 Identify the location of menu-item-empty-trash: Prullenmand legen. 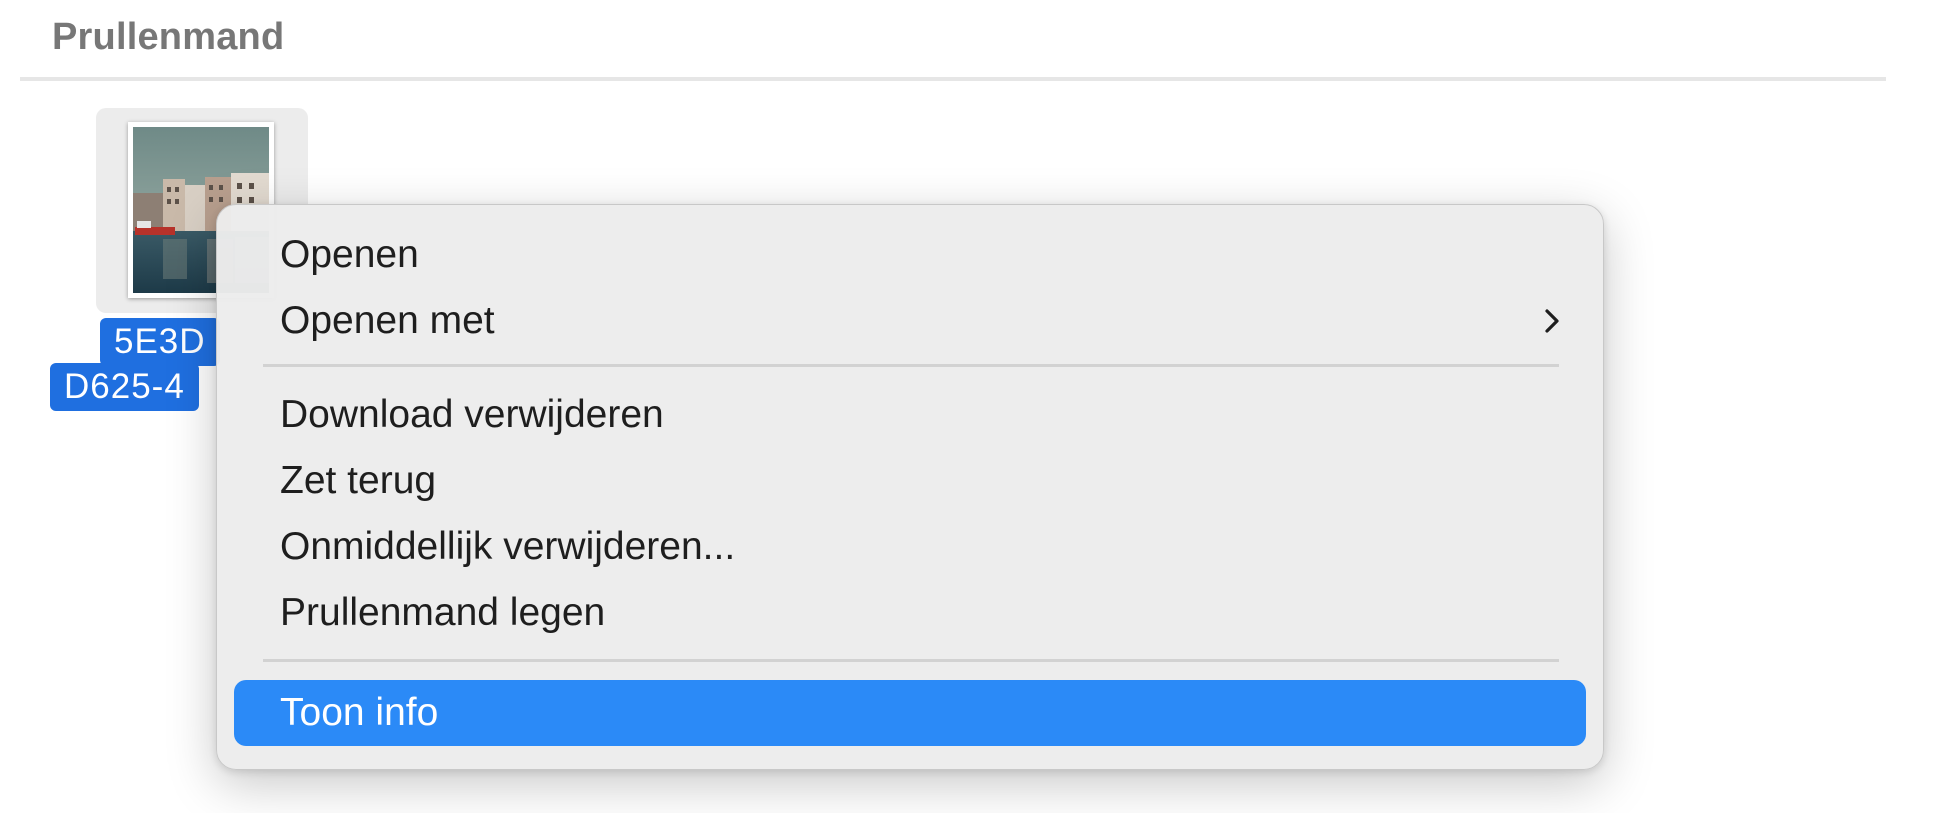
(910, 613).